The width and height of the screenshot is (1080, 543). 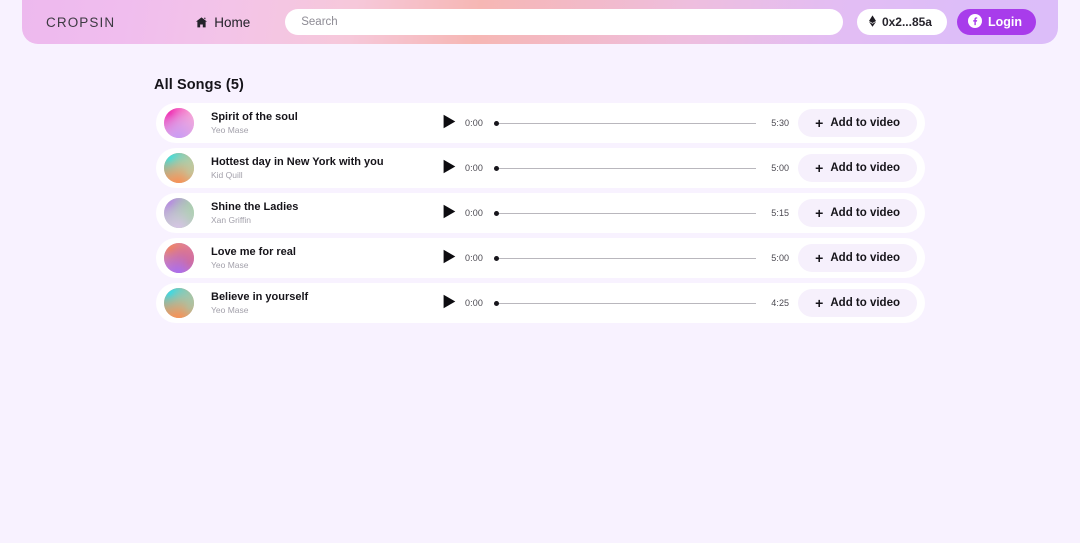 I want to click on ethereum-diamond-icon, so click(x=872, y=22).